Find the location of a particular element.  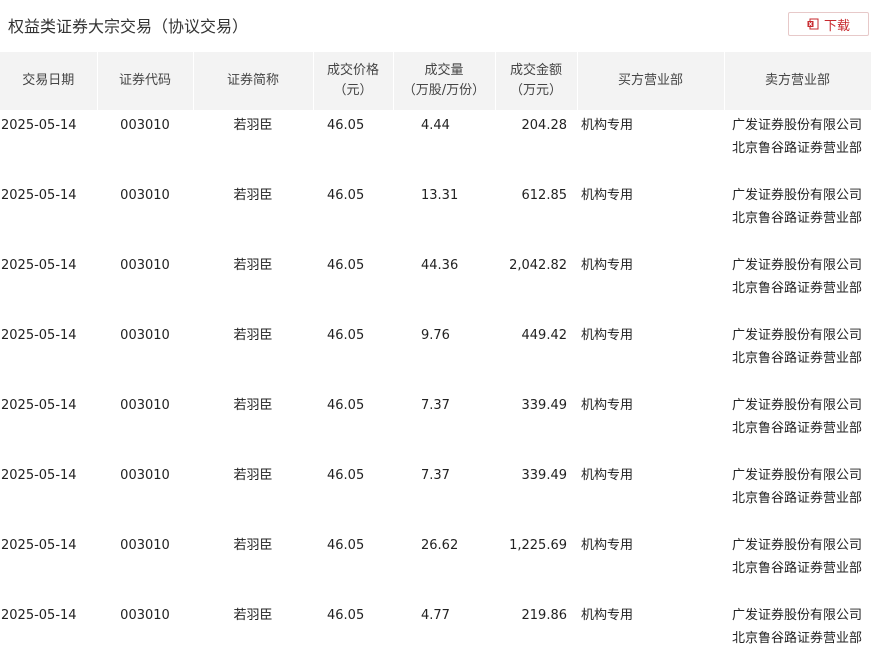

header-label: 证券简称 is located at coordinates (252, 80).